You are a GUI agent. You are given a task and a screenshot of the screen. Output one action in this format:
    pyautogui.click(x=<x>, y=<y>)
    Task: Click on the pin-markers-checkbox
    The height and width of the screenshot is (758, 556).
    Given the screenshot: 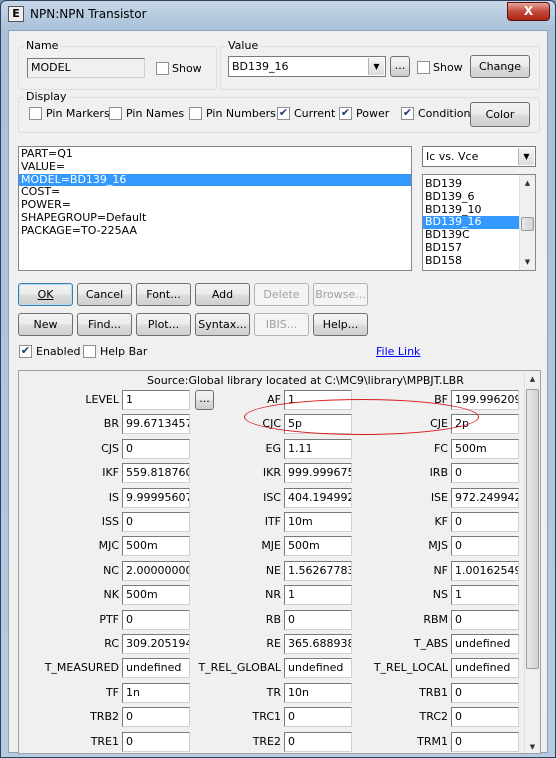 What is the action you would take?
    pyautogui.click(x=35, y=113)
    